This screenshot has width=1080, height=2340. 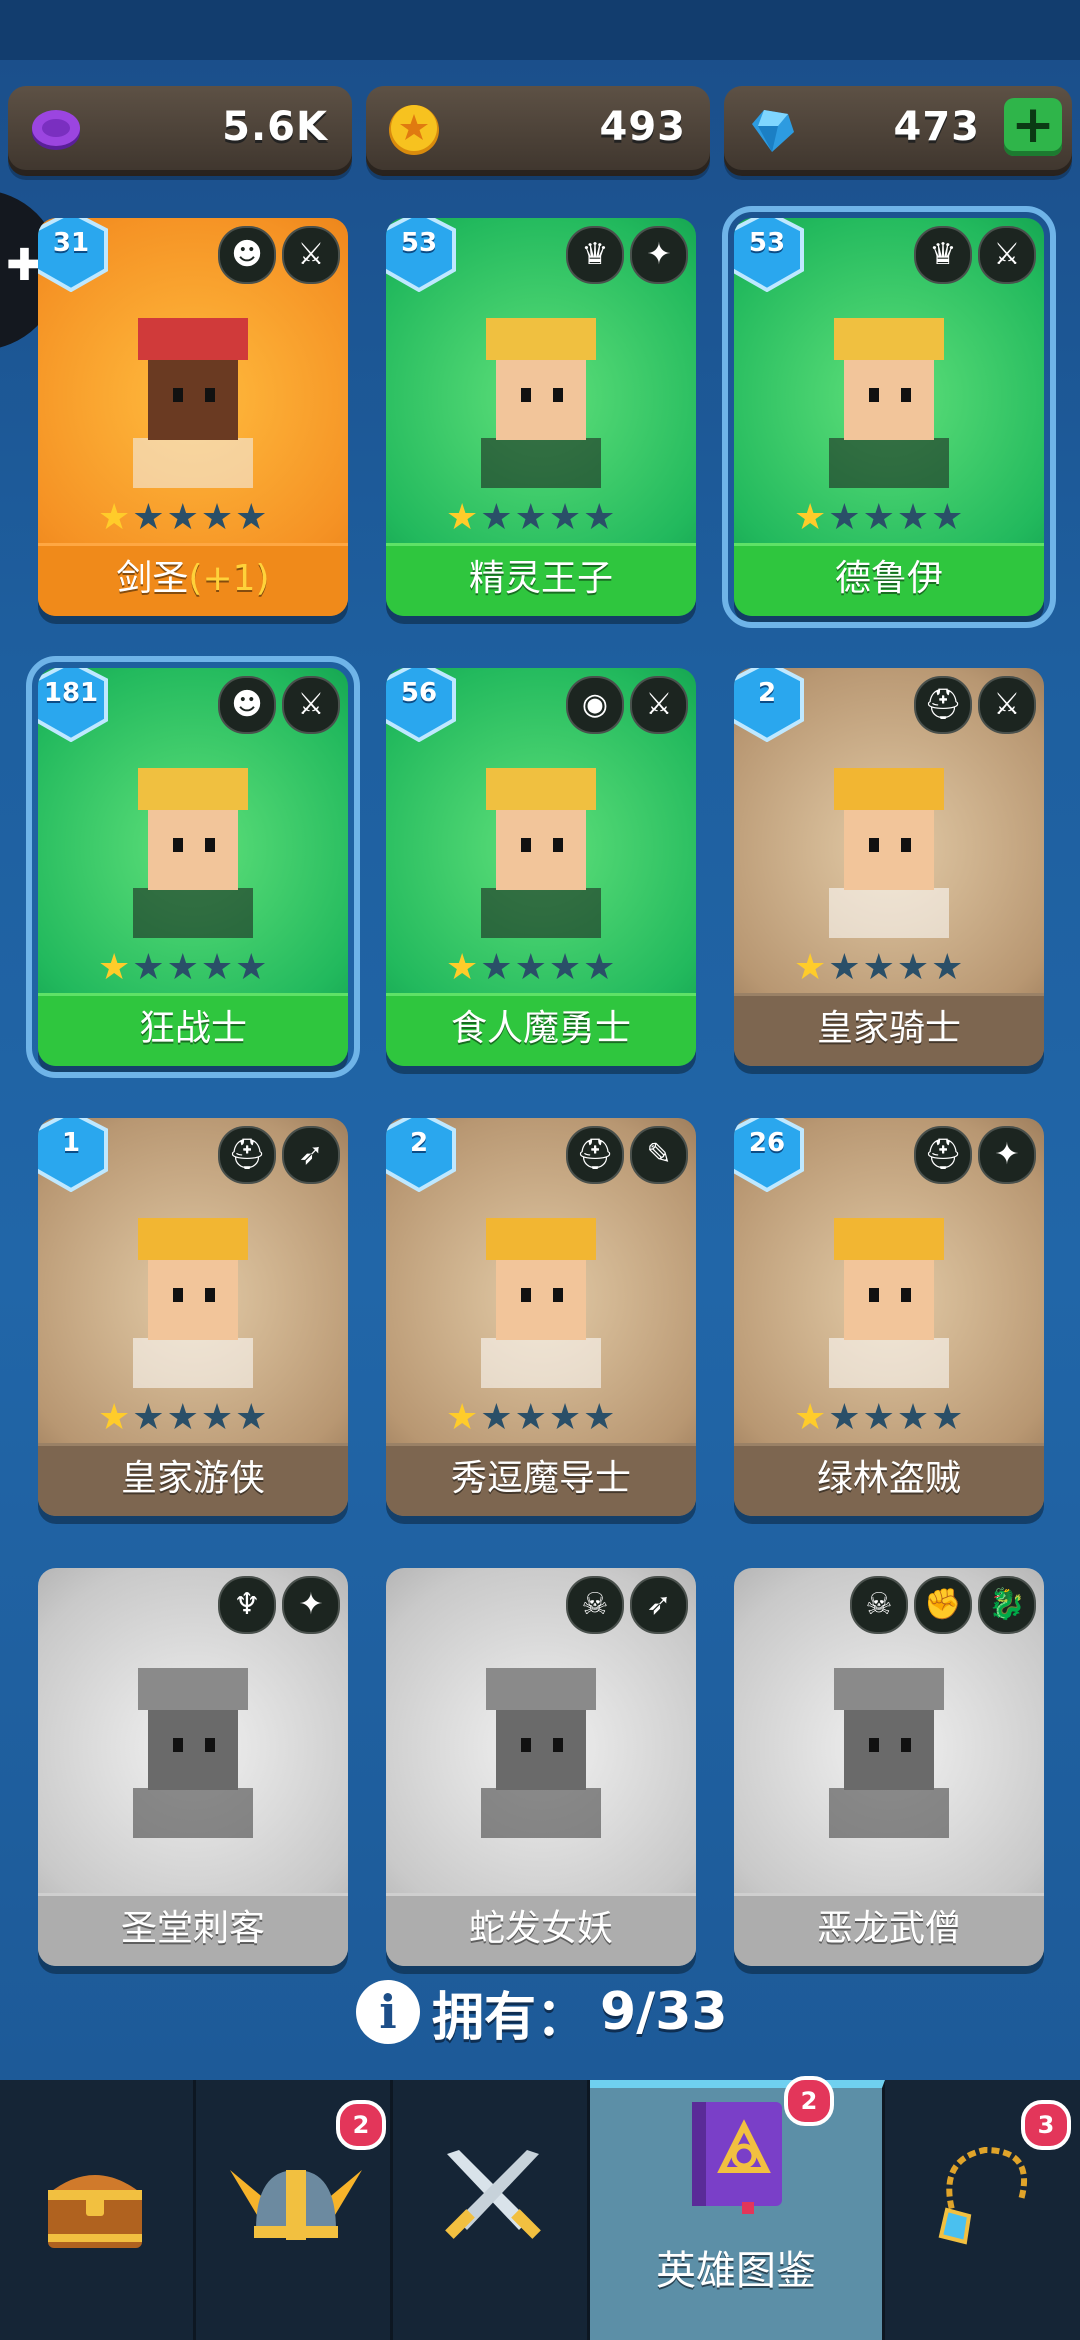 I want to click on hero-name: 圣堂刺客, so click(x=193, y=1929).